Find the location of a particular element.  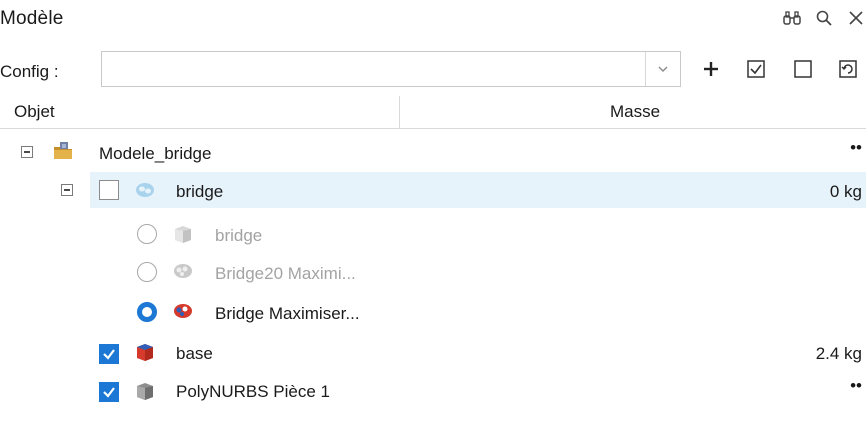

radio-button-selected is located at coordinates (147, 312).